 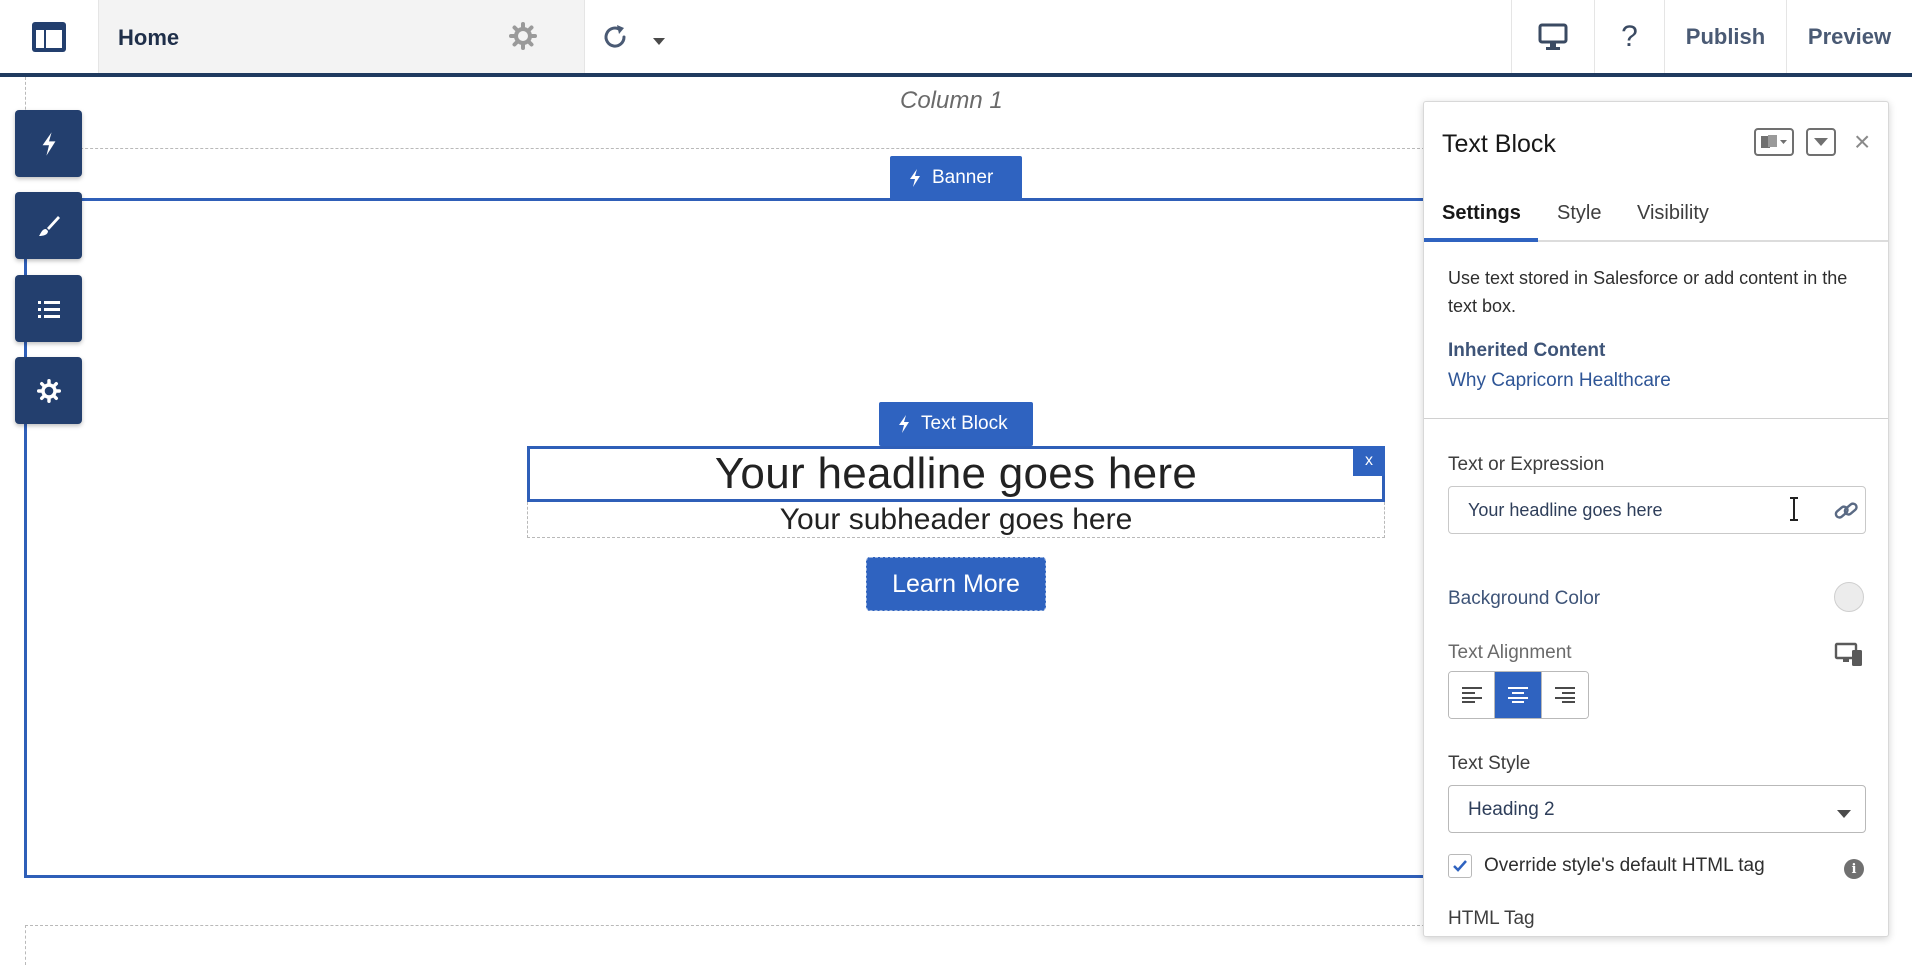 I want to click on page-name: Home, so click(x=149, y=37).